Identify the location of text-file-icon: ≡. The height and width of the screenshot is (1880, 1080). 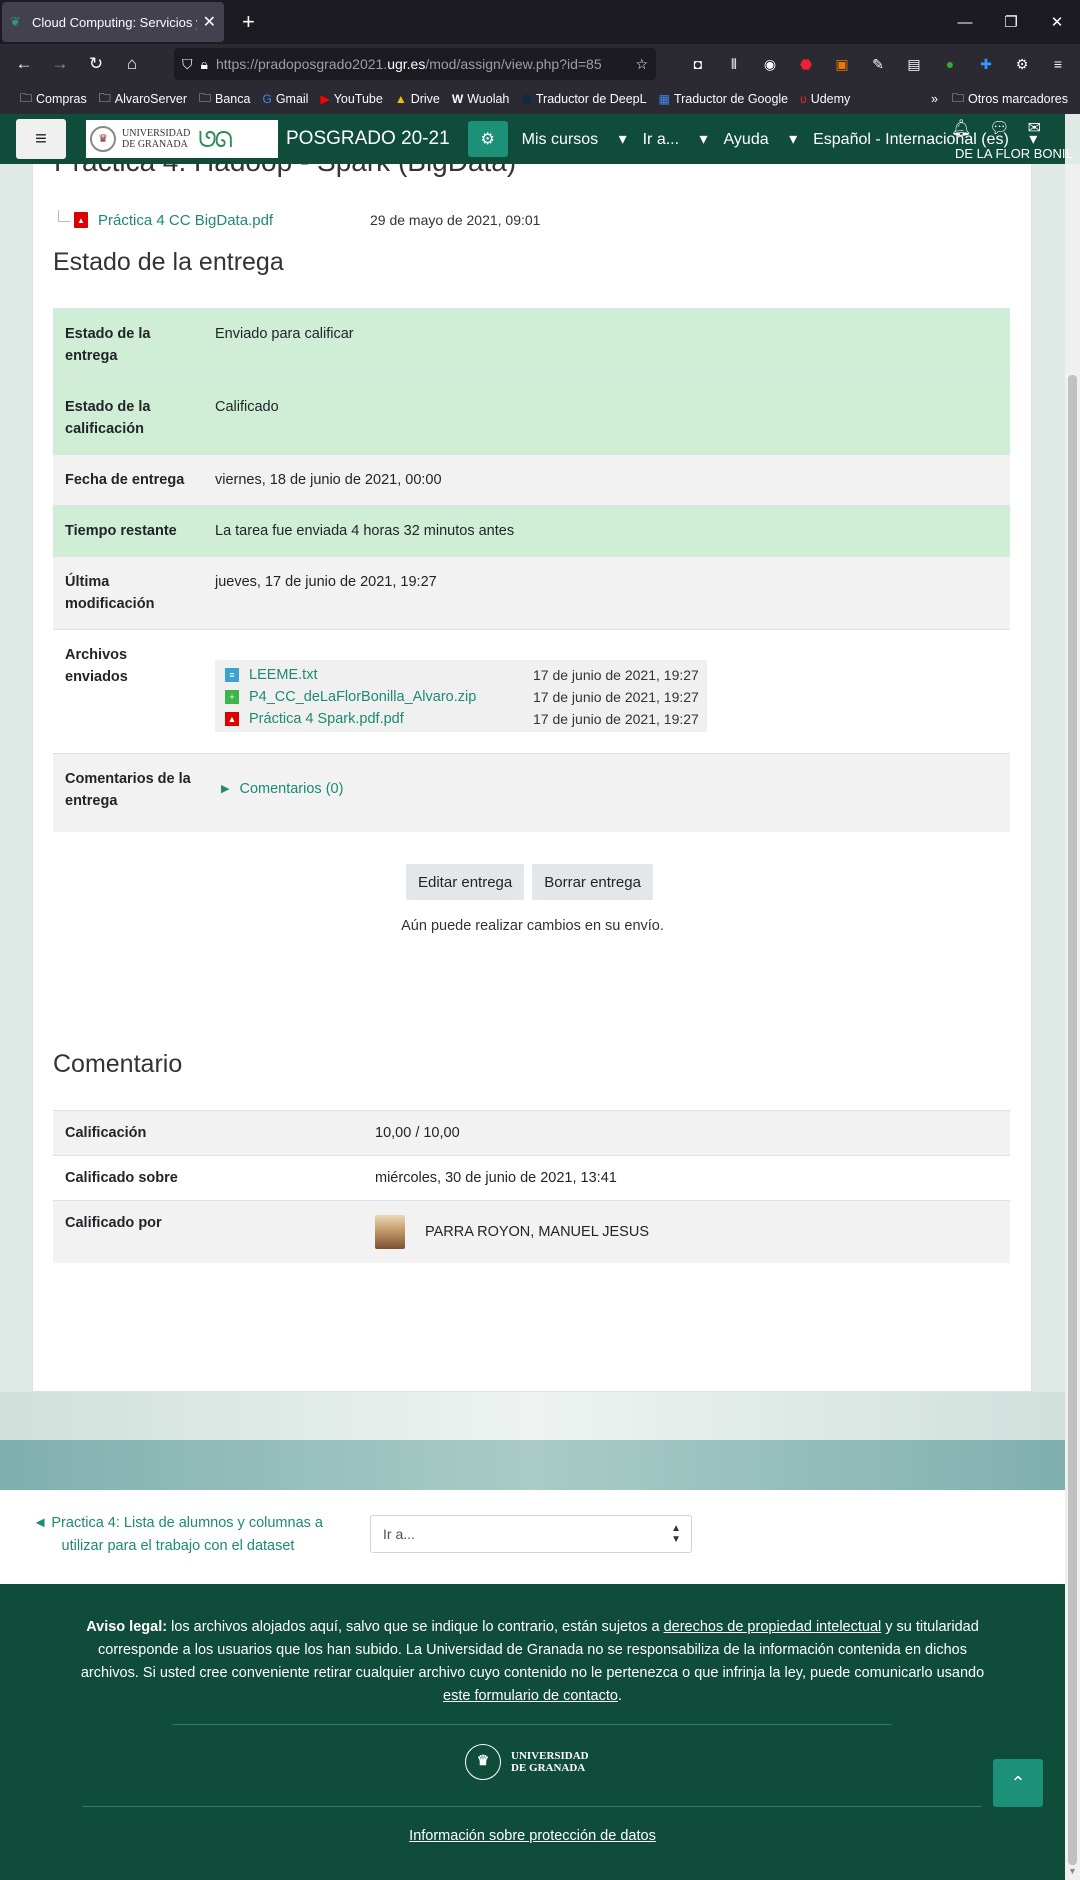
(232, 675).